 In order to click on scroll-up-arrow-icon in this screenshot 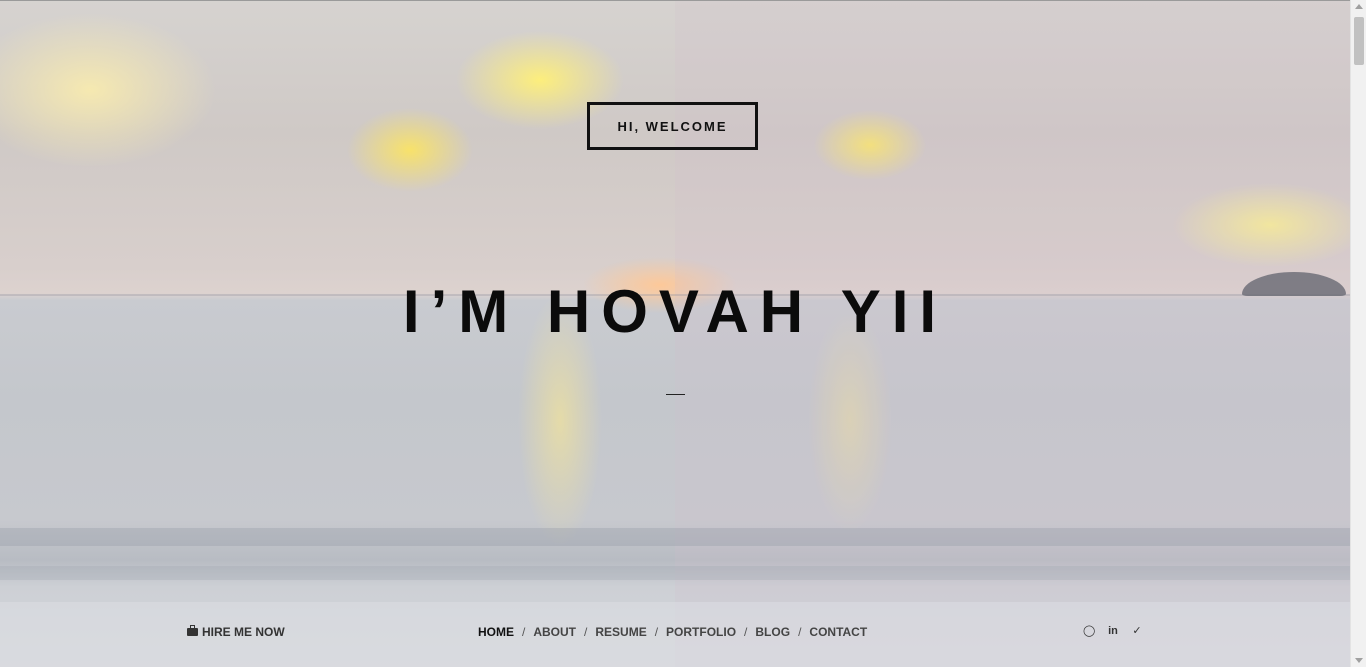, I will do `click(1359, 6)`.